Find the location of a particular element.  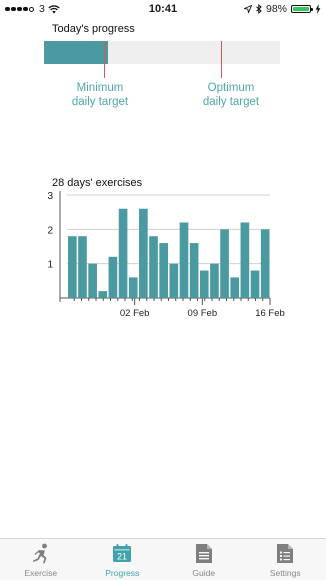

calendar-day-number: 21 is located at coordinates (122, 557).